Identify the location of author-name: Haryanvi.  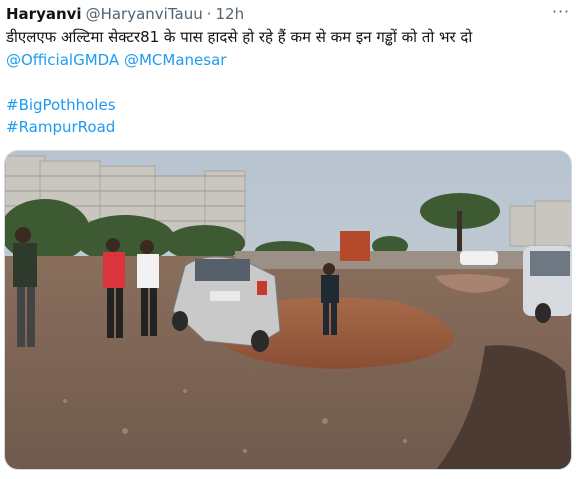
(44, 14).